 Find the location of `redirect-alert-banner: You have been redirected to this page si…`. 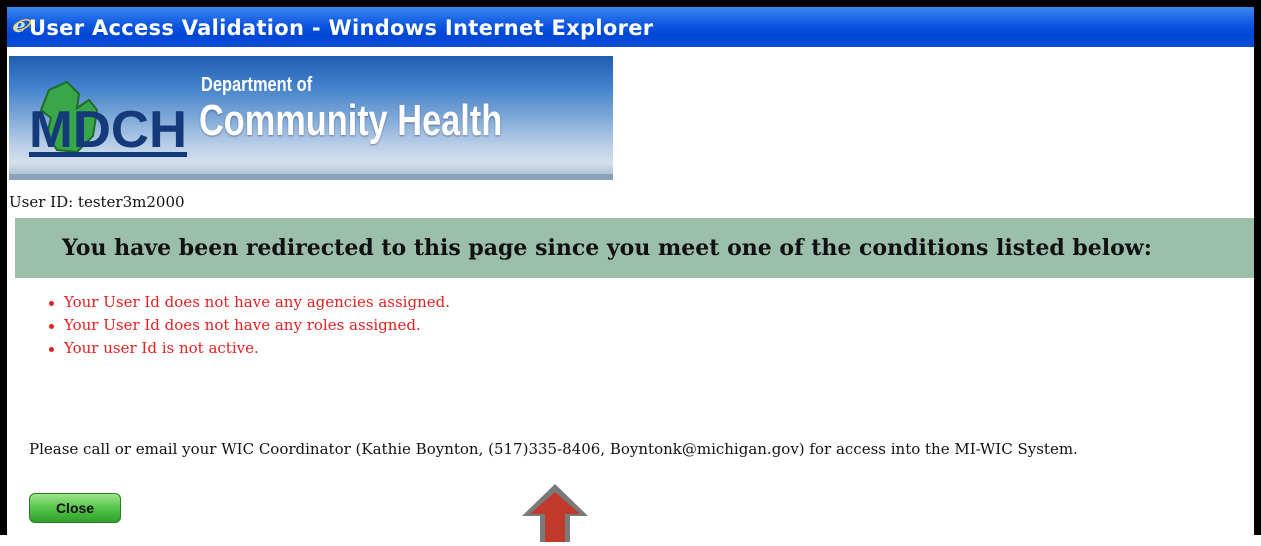

redirect-alert-banner: You have been redirected to this page si… is located at coordinates (634, 248).